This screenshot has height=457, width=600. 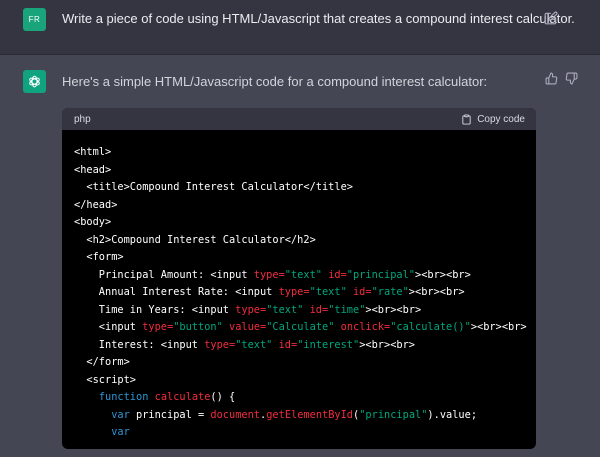 I want to click on code-token: value=, so click(x=248, y=327).